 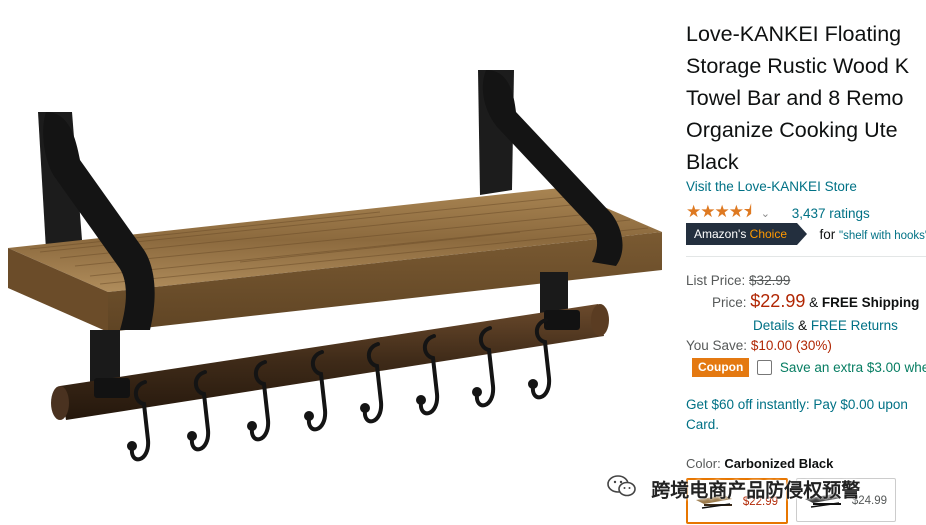 I want to click on title-line: Storage Rustic Wood K, so click(x=798, y=66).